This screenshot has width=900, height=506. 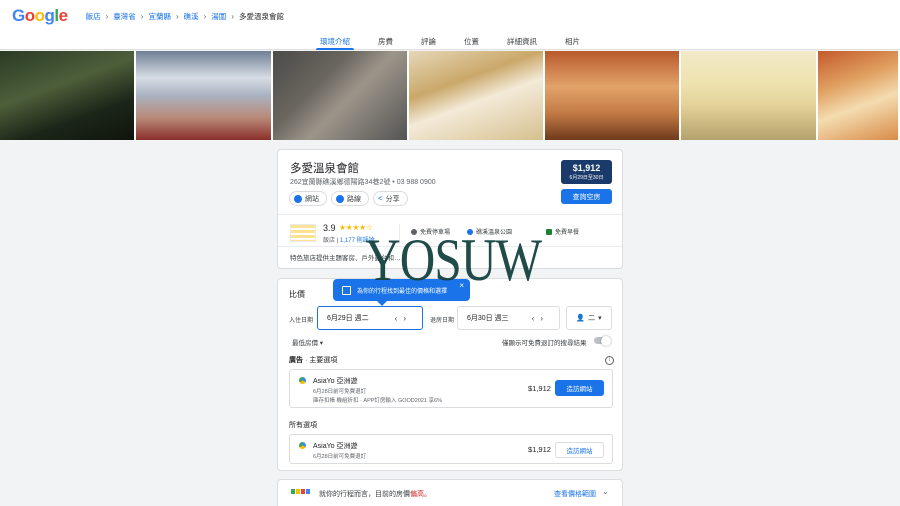 I want to click on checkout-date-value: 6月30日 週三, so click(x=488, y=318).